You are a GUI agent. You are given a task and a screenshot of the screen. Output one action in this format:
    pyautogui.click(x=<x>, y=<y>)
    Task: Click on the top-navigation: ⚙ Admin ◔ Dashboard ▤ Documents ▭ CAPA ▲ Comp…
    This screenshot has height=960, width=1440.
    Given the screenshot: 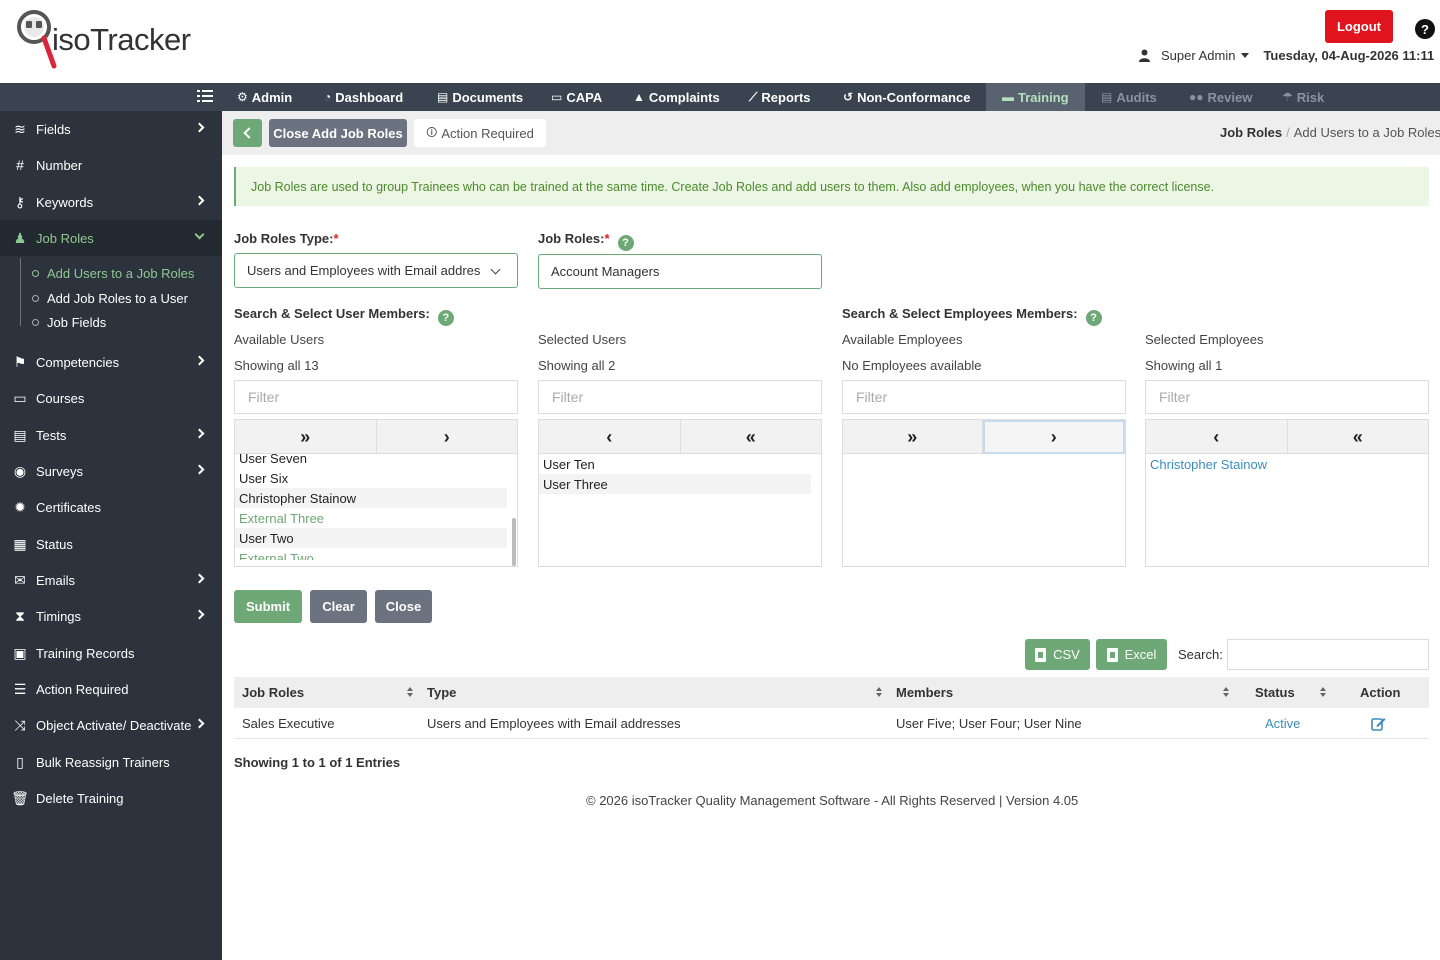 What is the action you would take?
    pyautogui.click(x=720, y=97)
    